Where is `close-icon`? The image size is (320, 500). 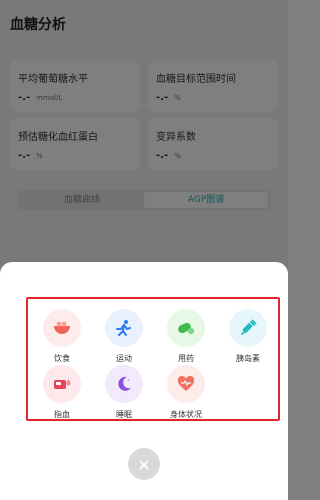 close-icon is located at coordinates (144, 464).